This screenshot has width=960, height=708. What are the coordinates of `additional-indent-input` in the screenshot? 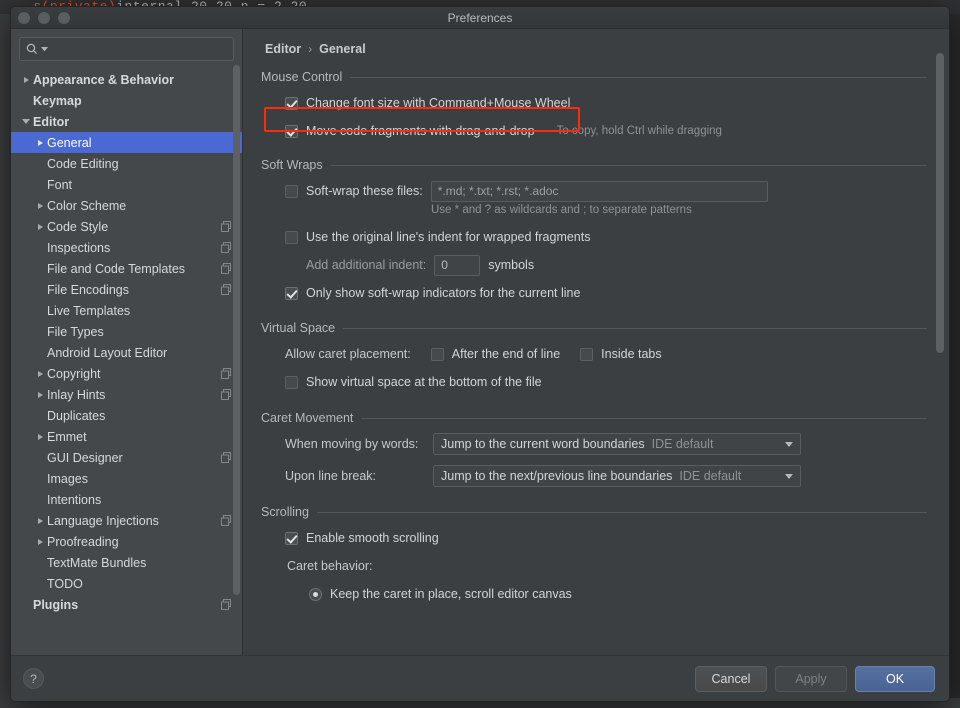 It's located at (457, 265).